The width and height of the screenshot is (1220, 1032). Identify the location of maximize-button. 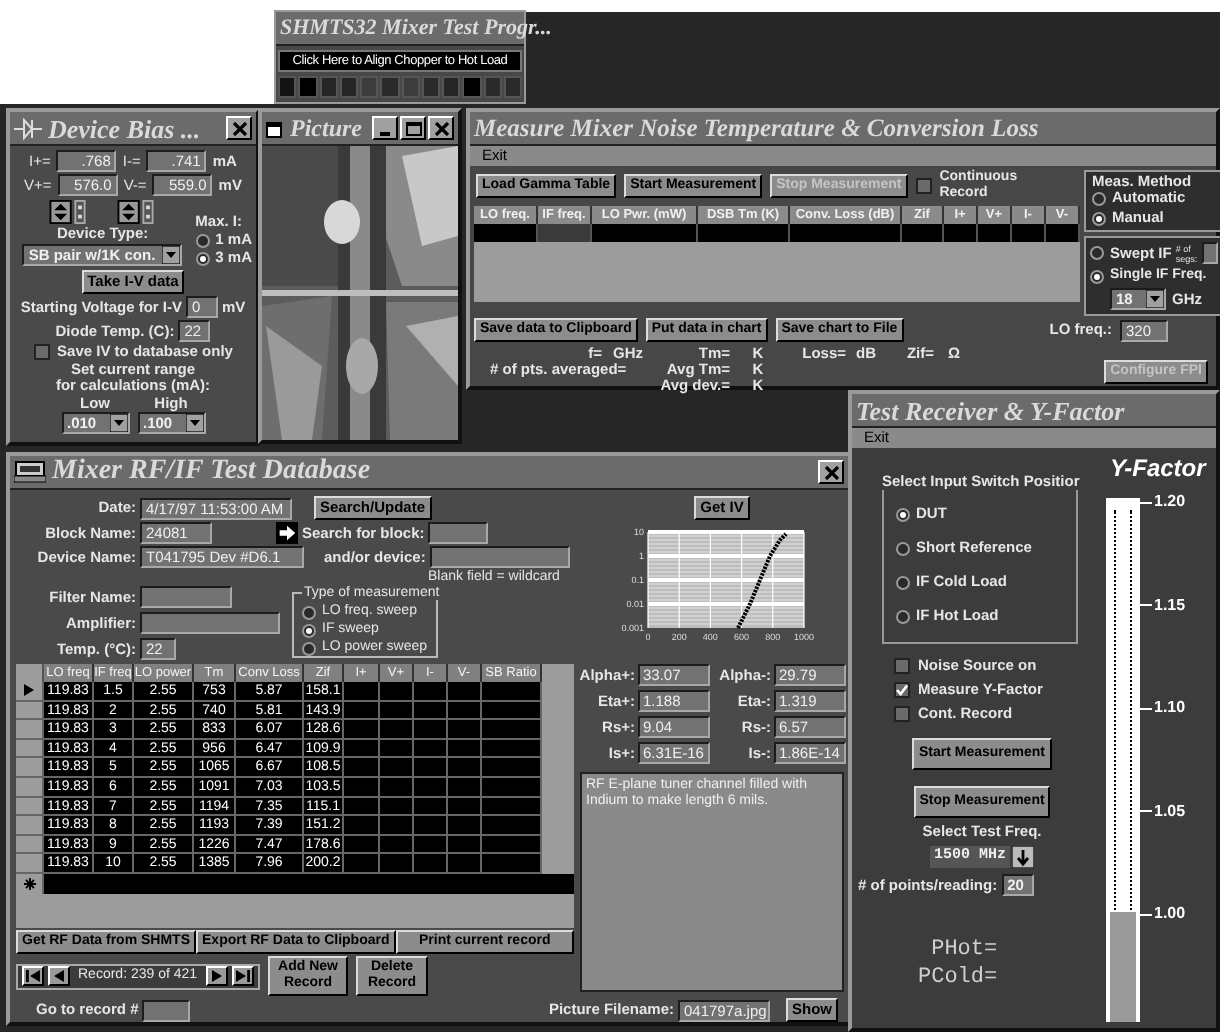
(413, 128).